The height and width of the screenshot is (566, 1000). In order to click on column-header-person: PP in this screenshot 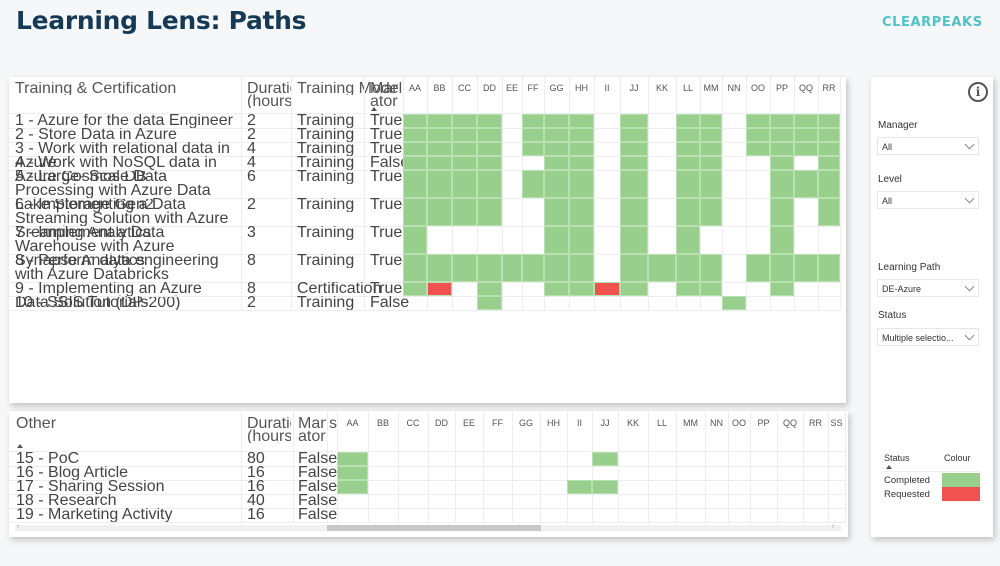, I will do `click(763, 423)`.